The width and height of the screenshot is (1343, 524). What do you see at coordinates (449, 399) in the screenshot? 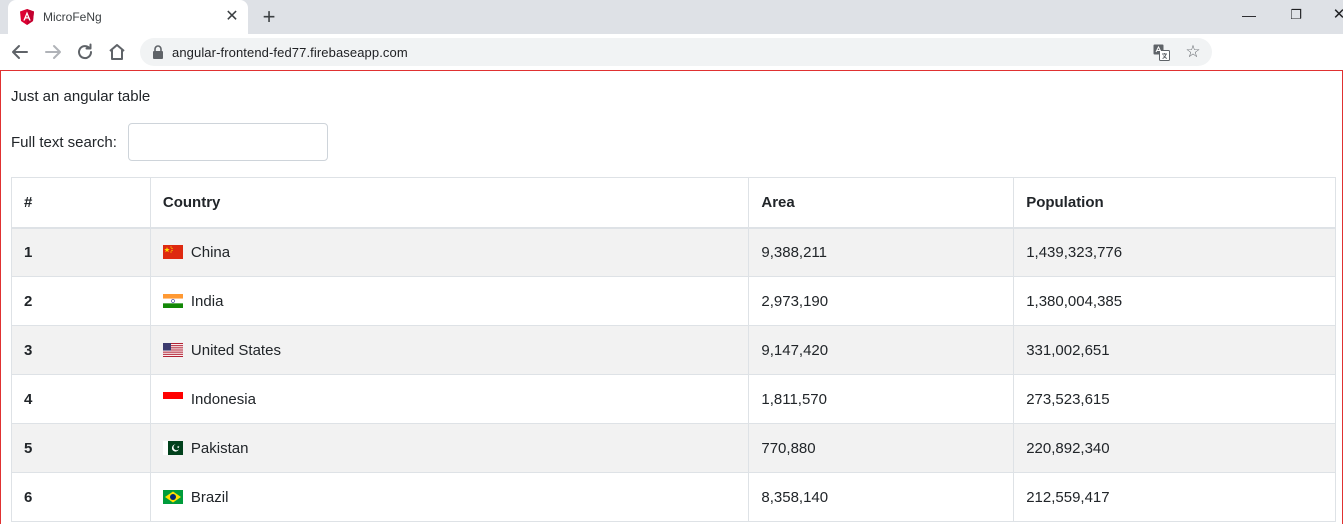
I see `country-cell: Indonesia` at bounding box center [449, 399].